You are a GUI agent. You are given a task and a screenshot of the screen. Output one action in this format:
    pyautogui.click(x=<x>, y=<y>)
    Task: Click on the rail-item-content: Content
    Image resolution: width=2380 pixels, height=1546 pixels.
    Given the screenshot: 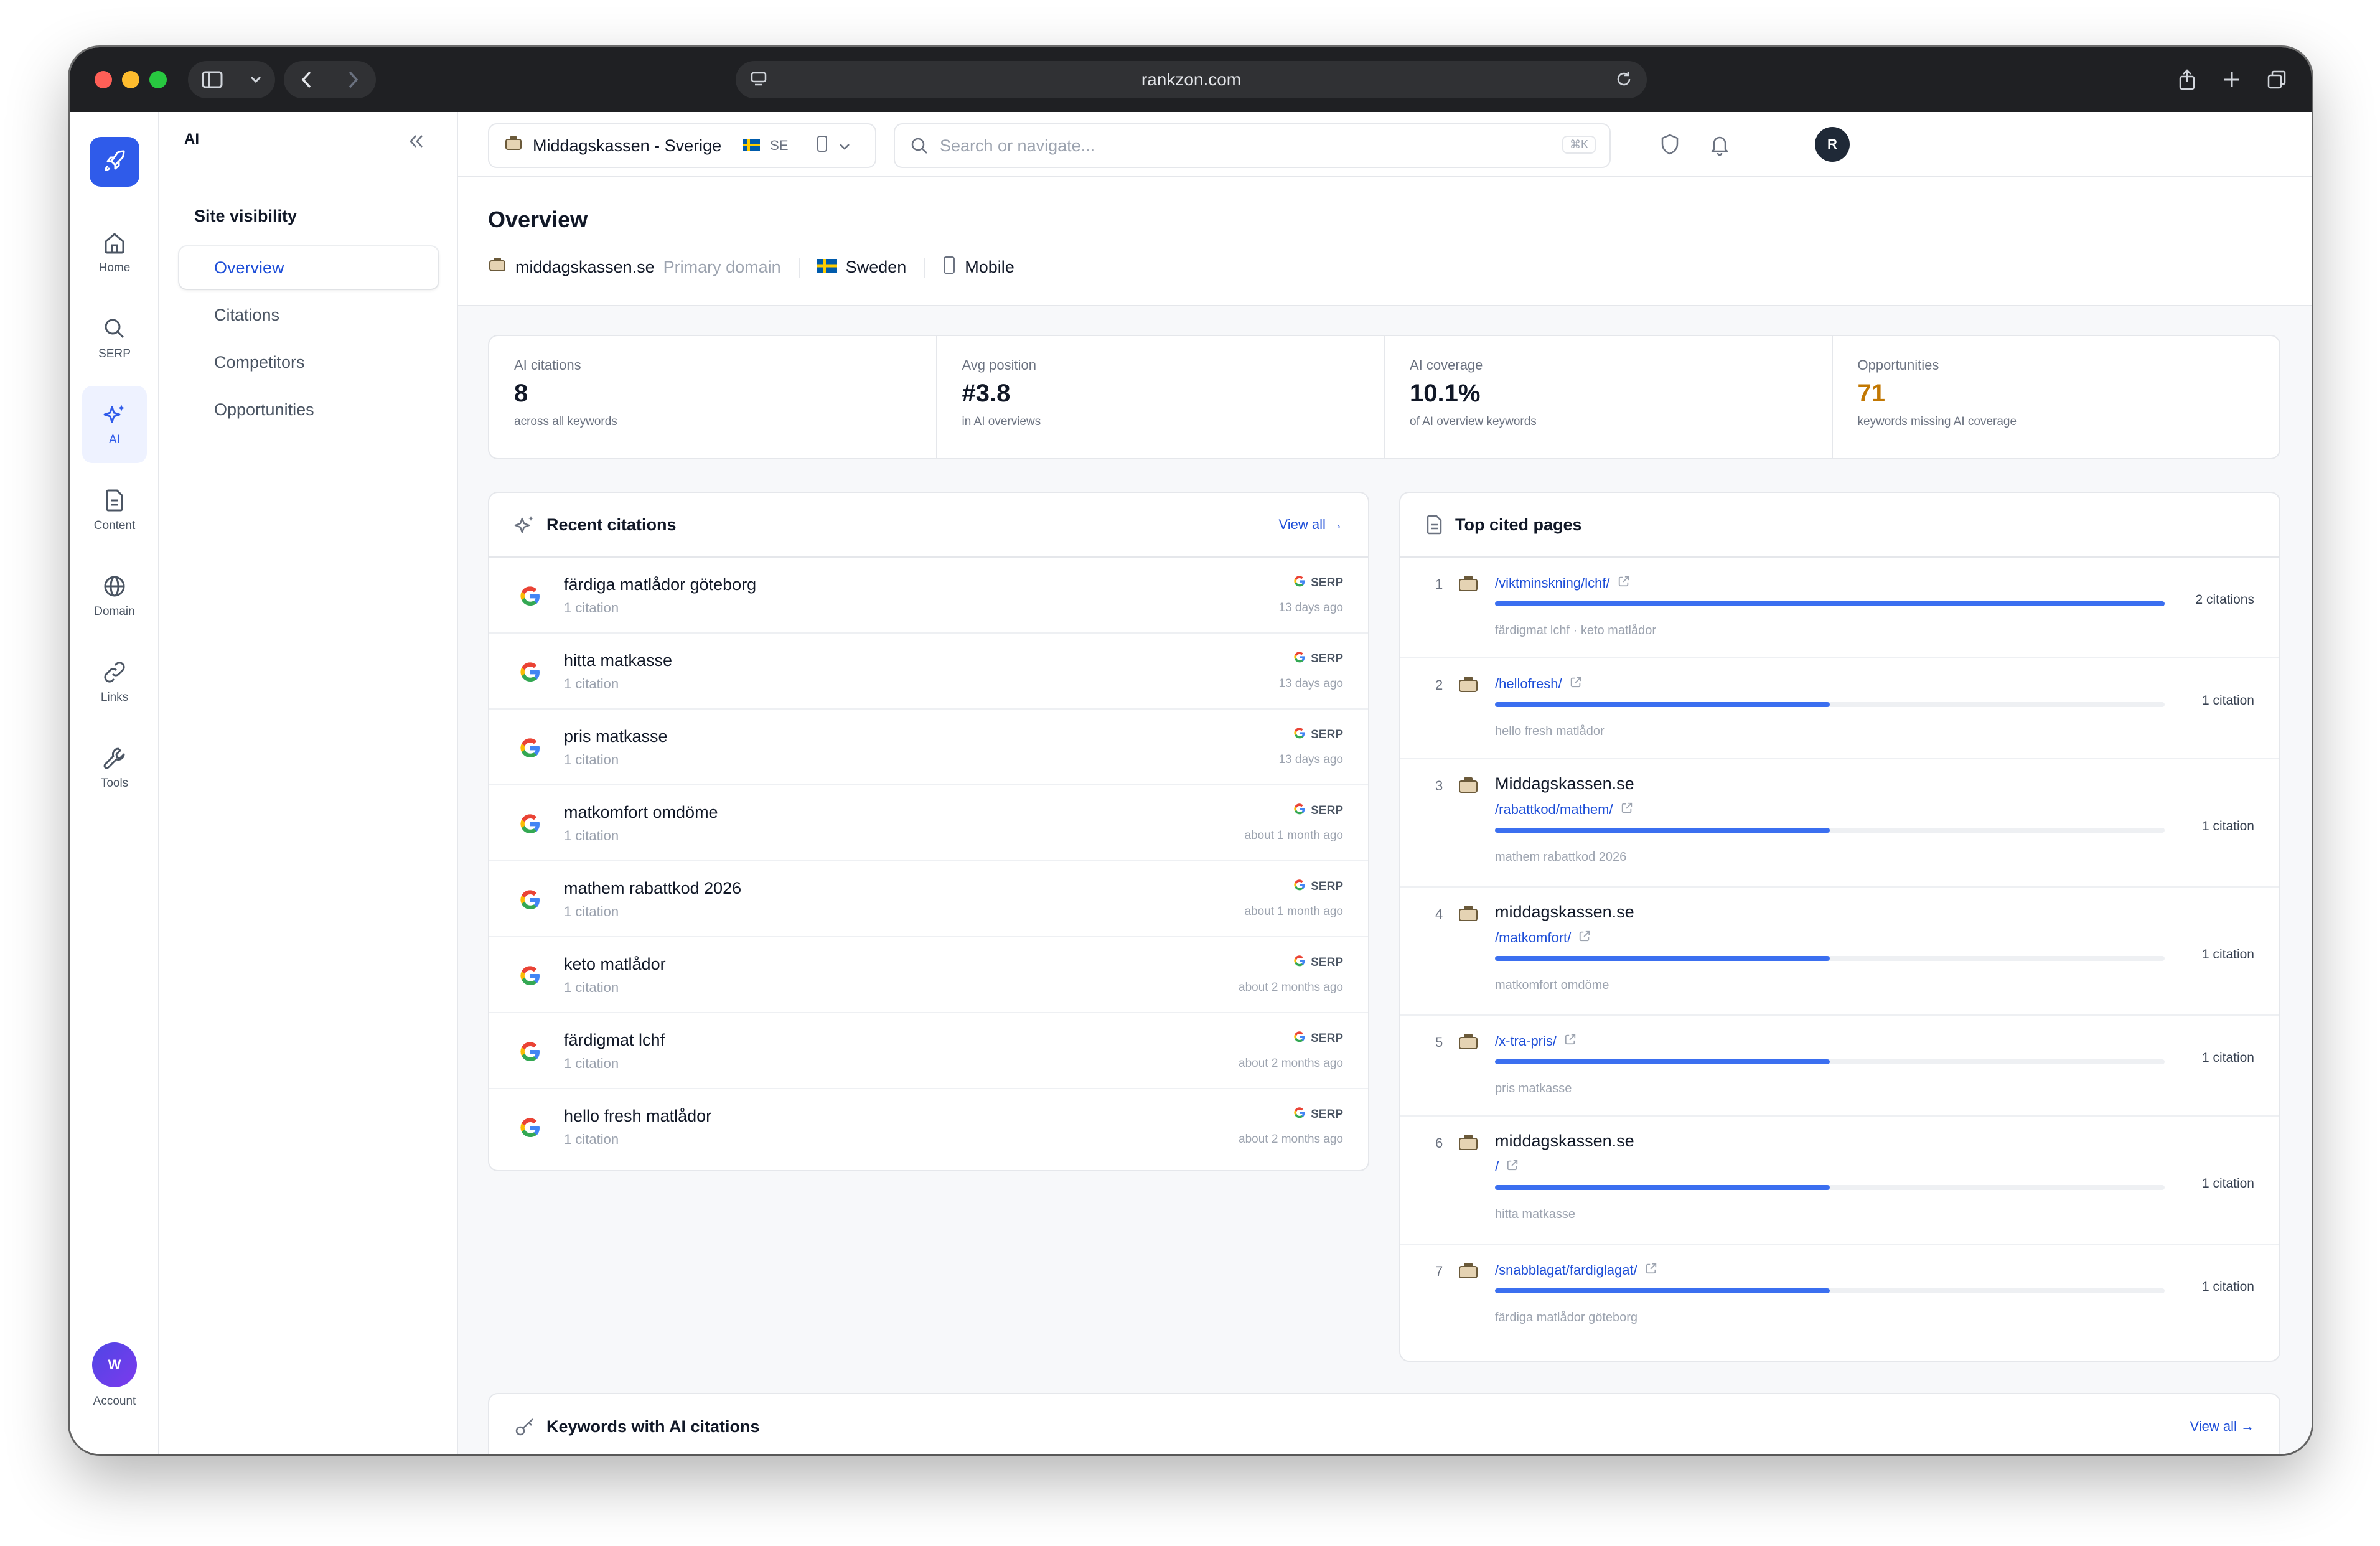 What is the action you would take?
    pyautogui.click(x=115, y=511)
    